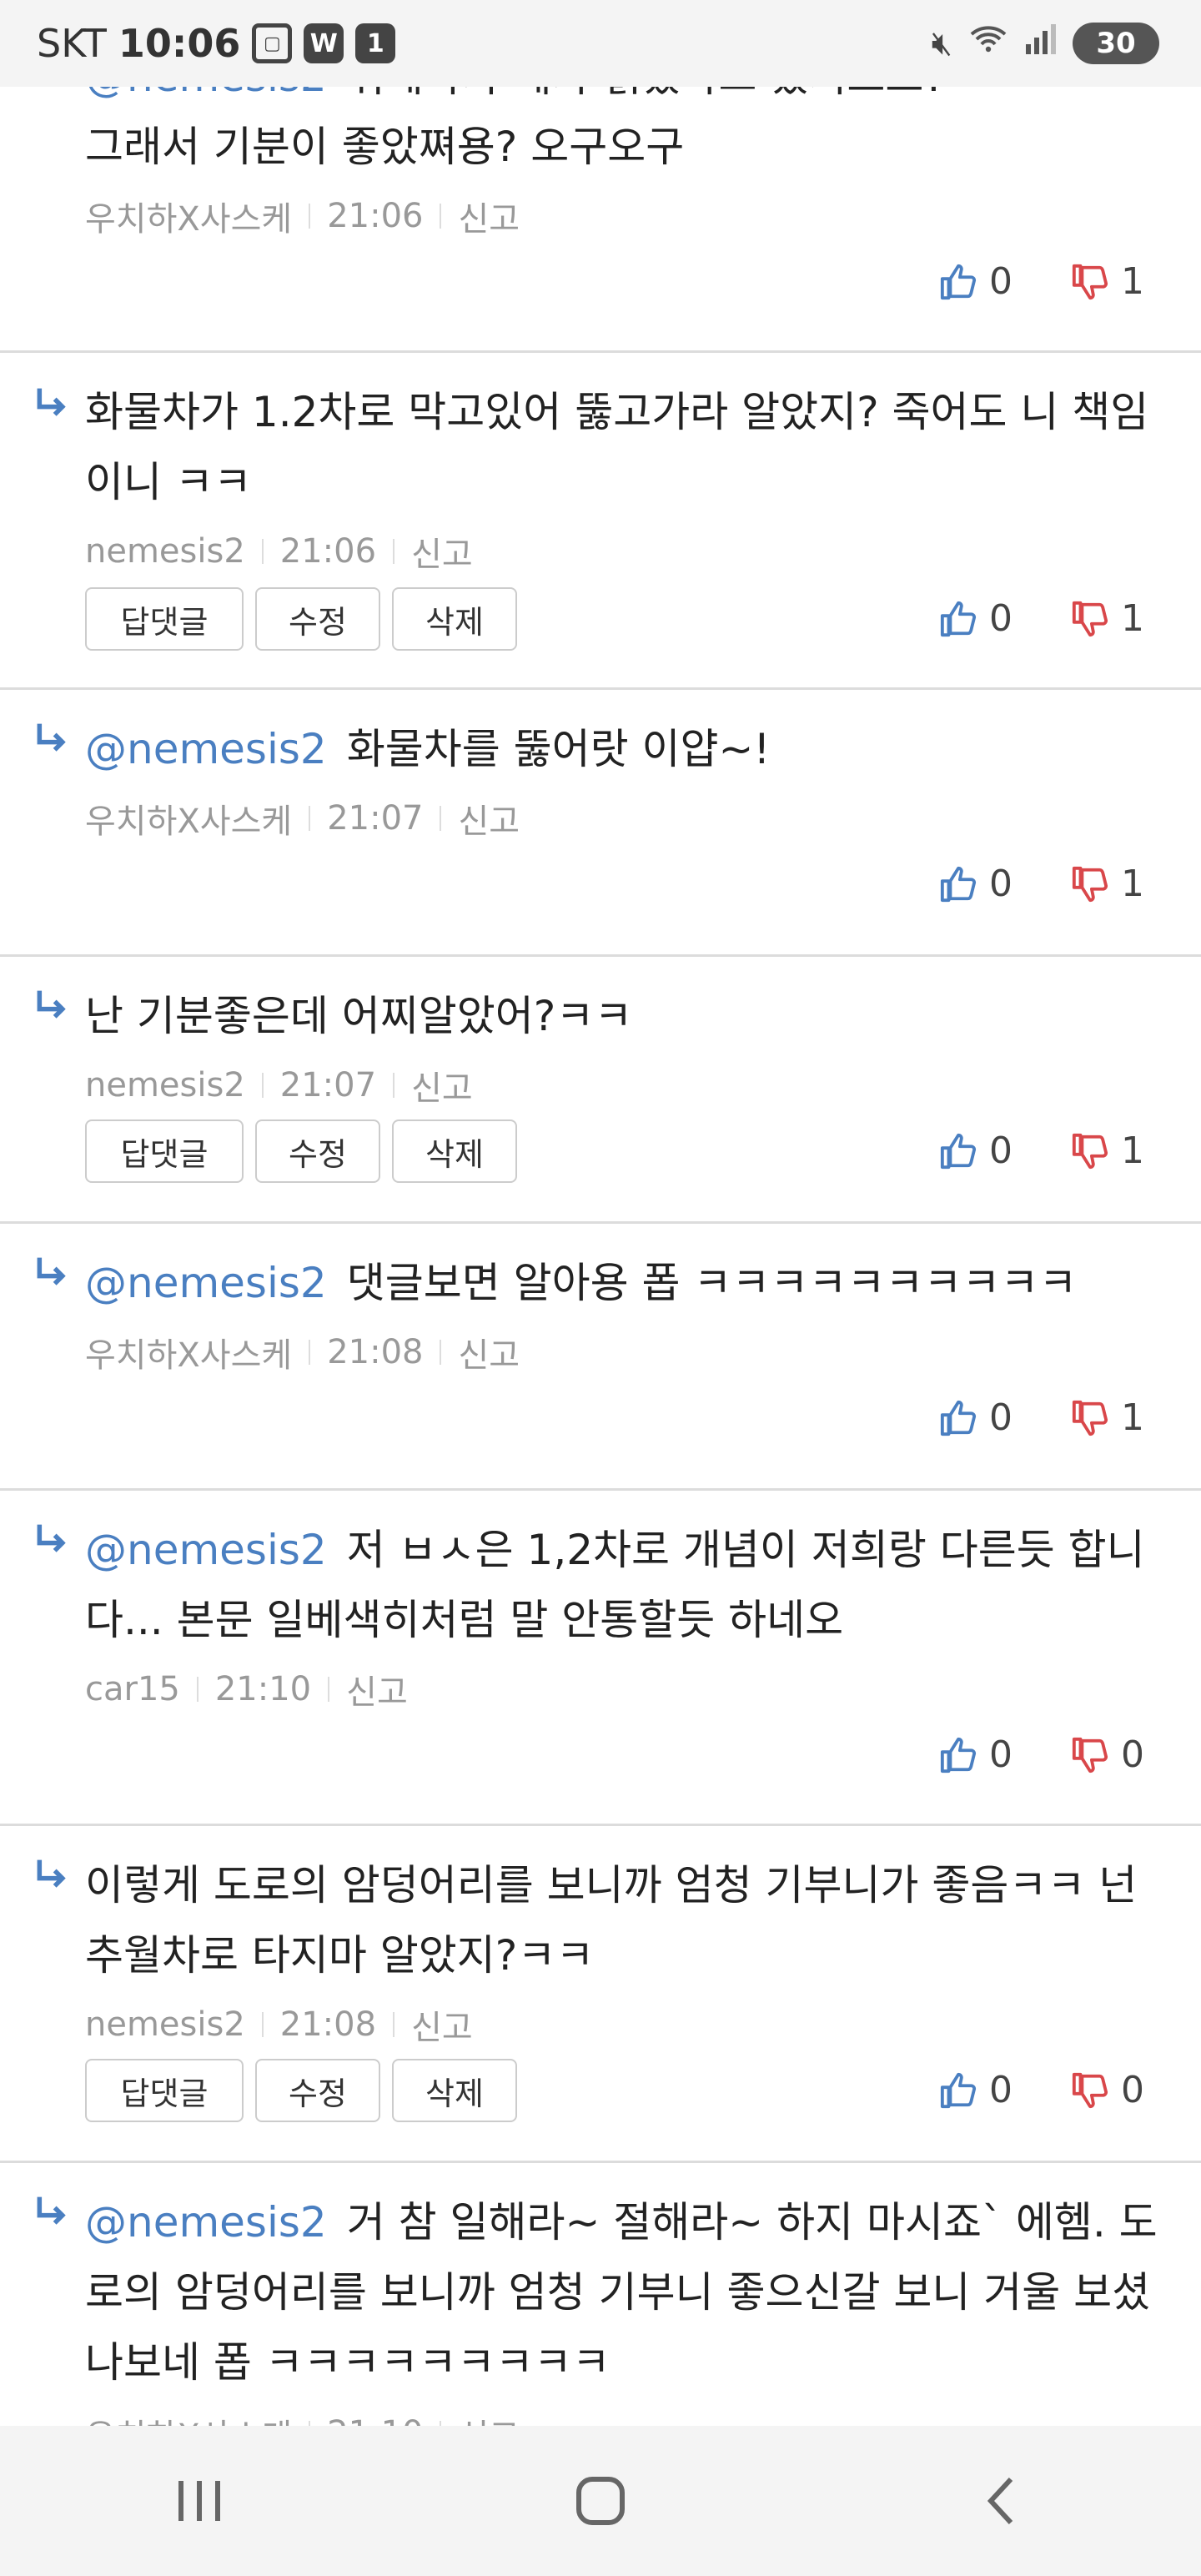 Image resolution: width=1201 pixels, height=2576 pixels. Describe the element at coordinates (988, 43) in the screenshot. I see `wifi-icon` at that location.